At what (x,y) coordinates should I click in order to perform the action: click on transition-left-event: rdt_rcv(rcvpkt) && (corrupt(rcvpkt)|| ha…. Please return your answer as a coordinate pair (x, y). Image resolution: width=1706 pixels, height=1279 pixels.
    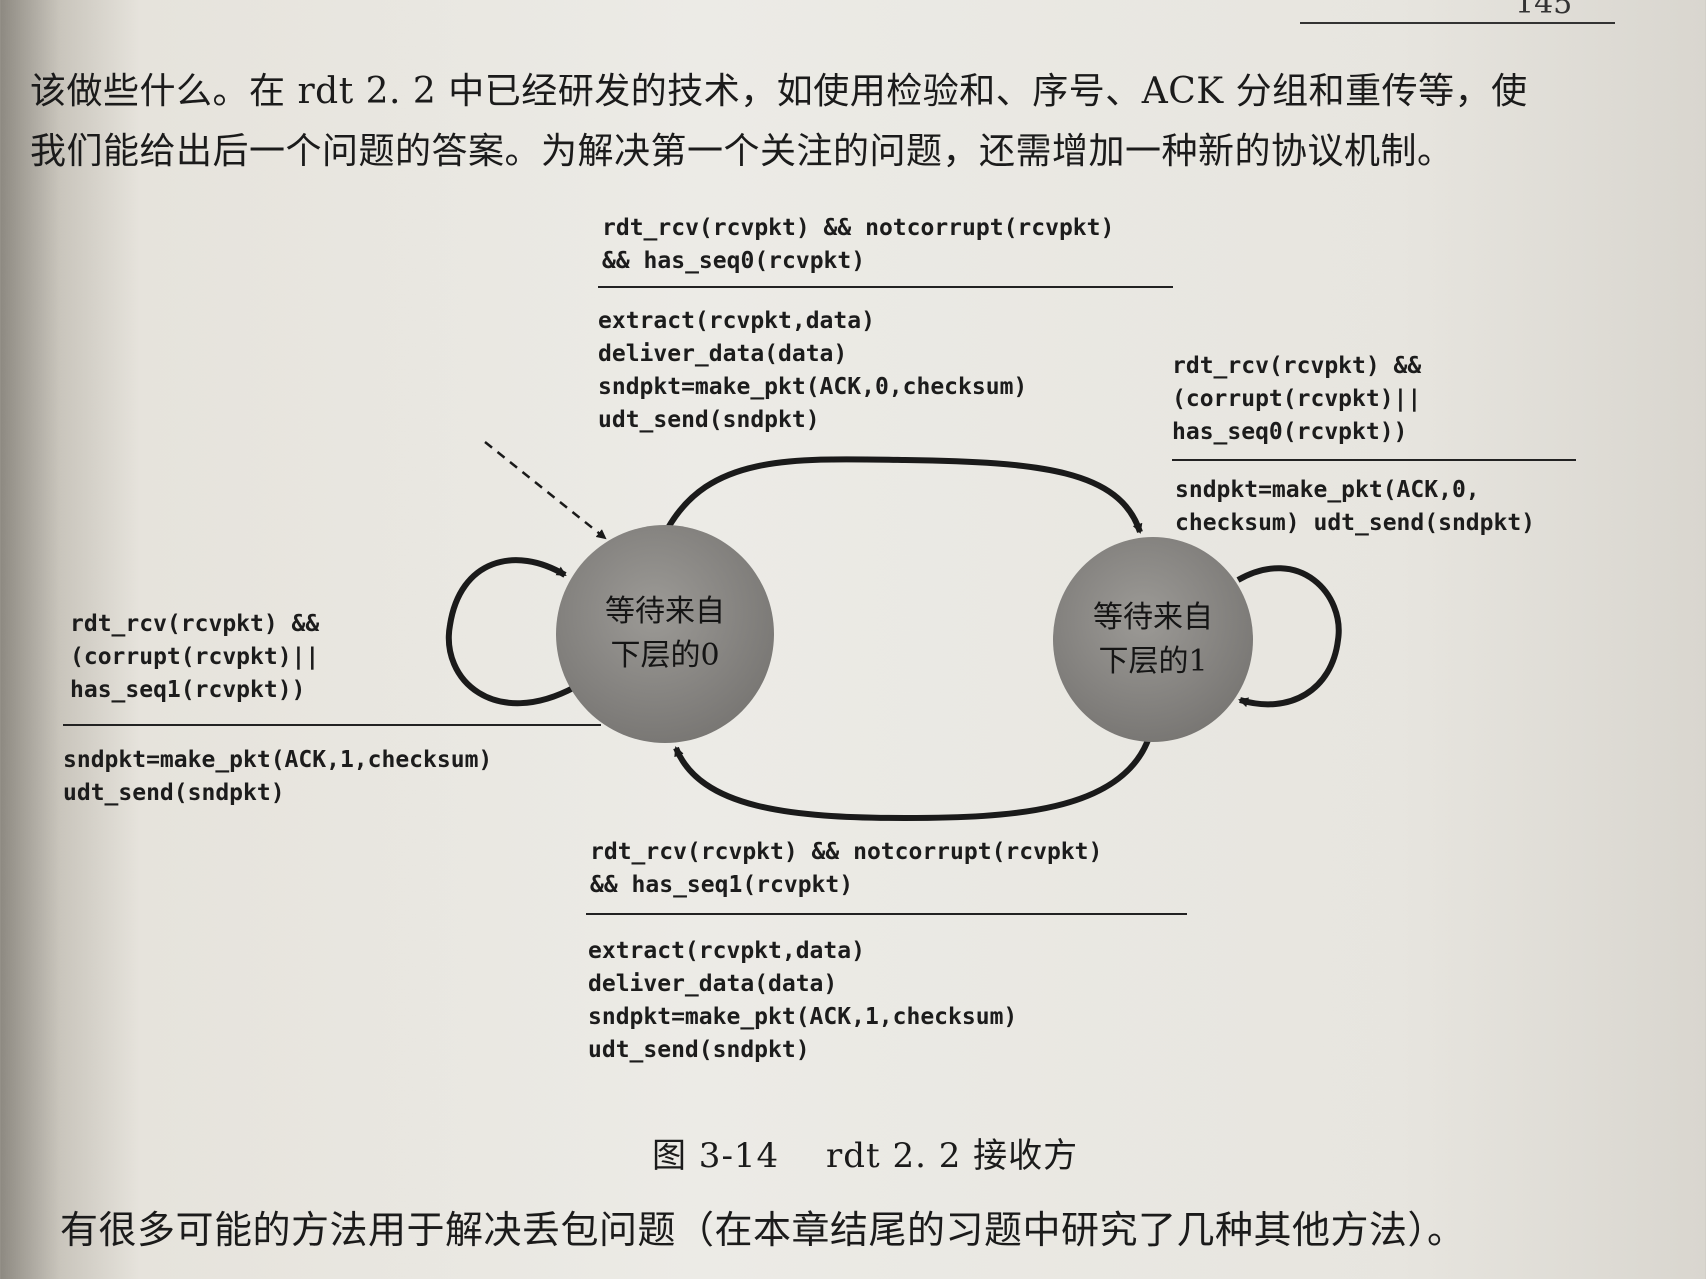
    Looking at the image, I should click on (194, 657).